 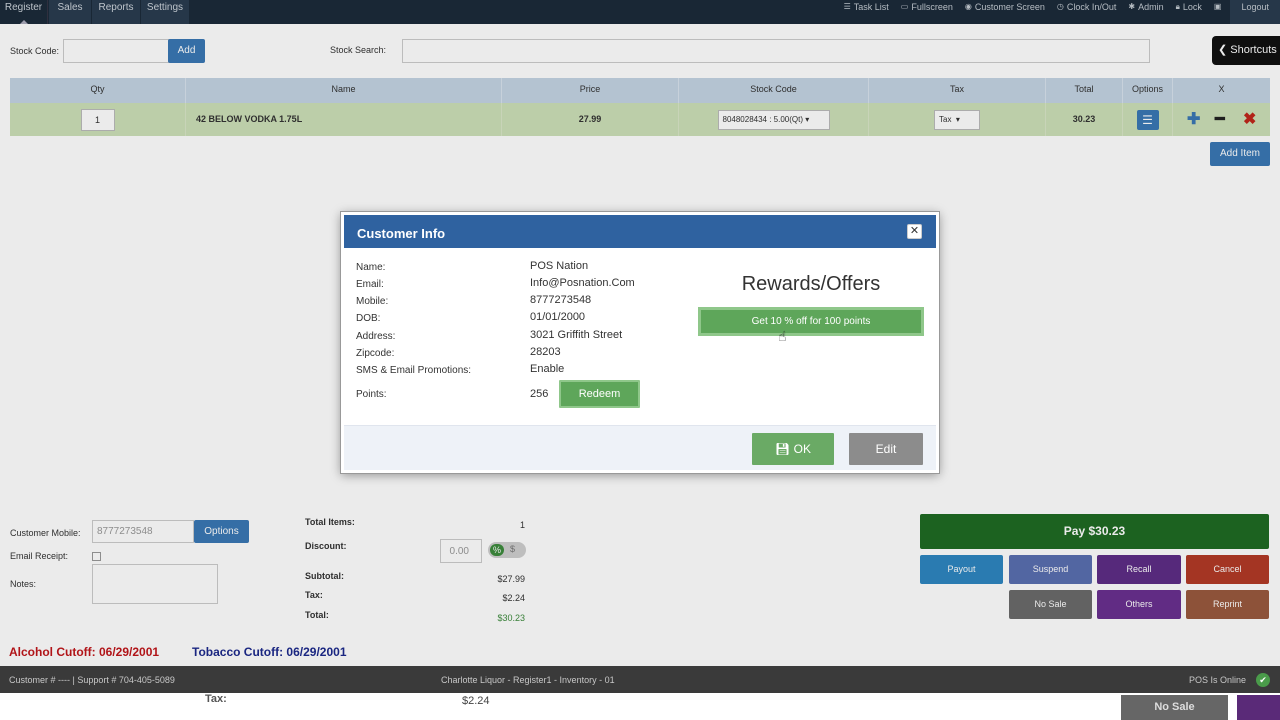 I want to click on points-label: Points:, so click(x=371, y=394).